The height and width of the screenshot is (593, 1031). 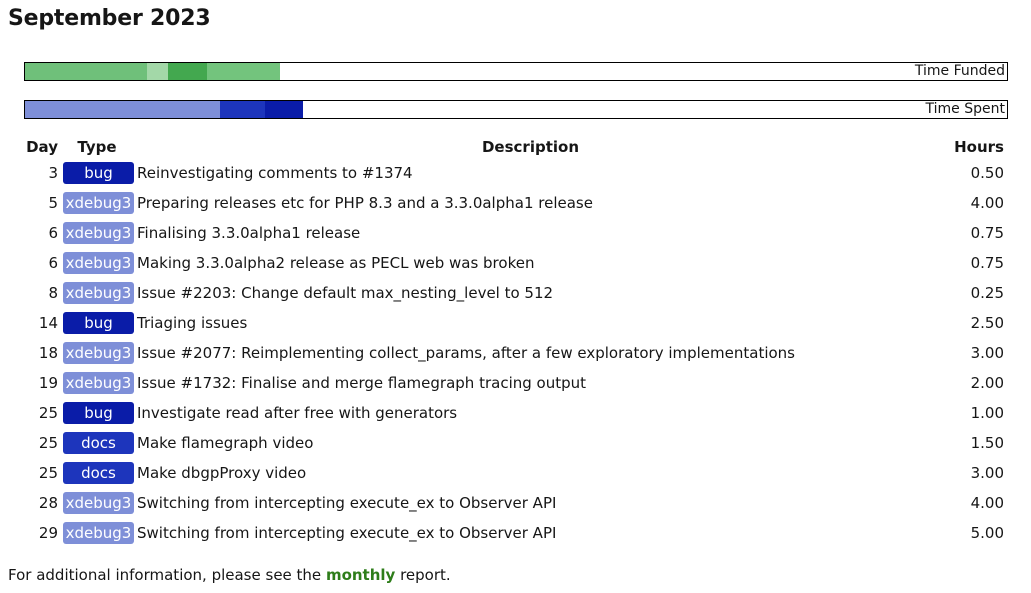 What do you see at coordinates (222, 473) in the screenshot?
I see `row-description: Make dbgpProxy video` at bounding box center [222, 473].